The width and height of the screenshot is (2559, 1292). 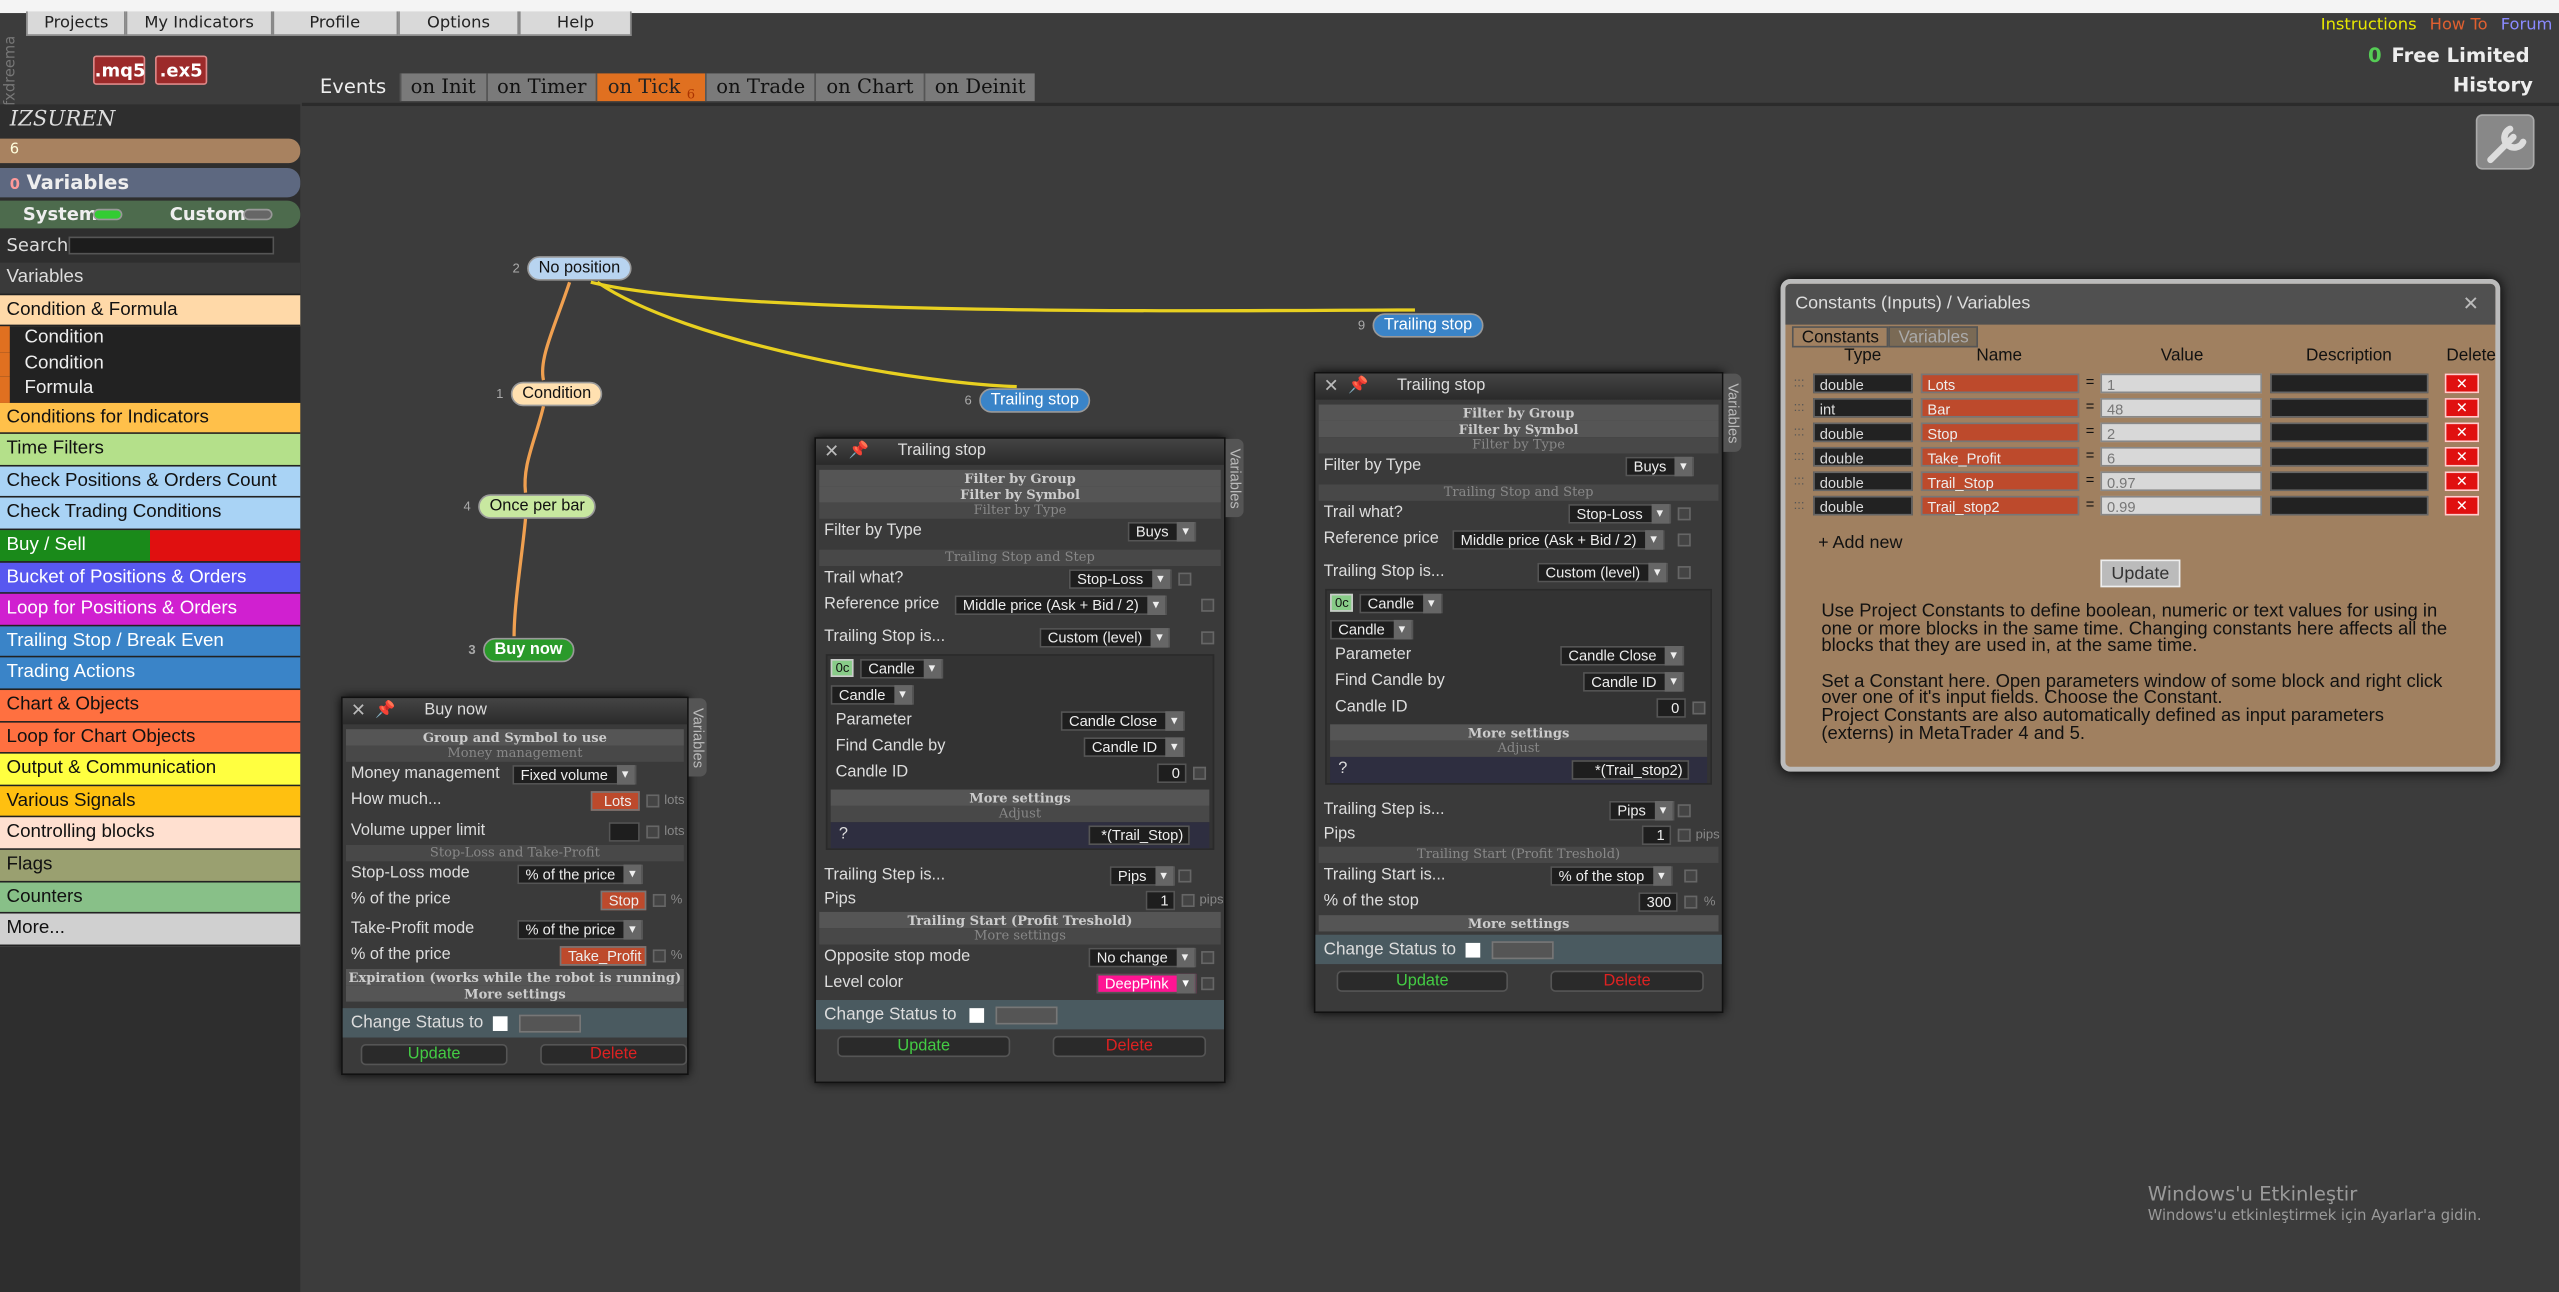 What do you see at coordinates (1611, 876) in the screenshot?
I see `tstart-select: % of the stop` at bounding box center [1611, 876].